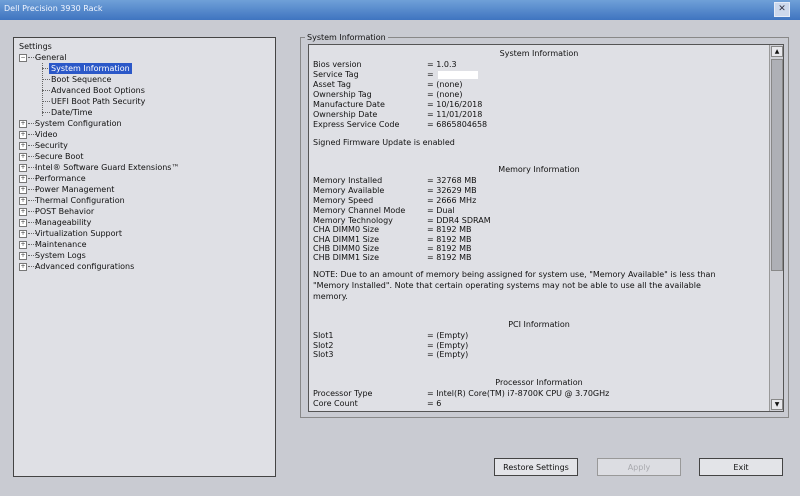 The image size is (800, 496). What do you see at coordinates (777, 165) in the screenshot?
I see `scroll-thumb` at bounding box center [777, 165].